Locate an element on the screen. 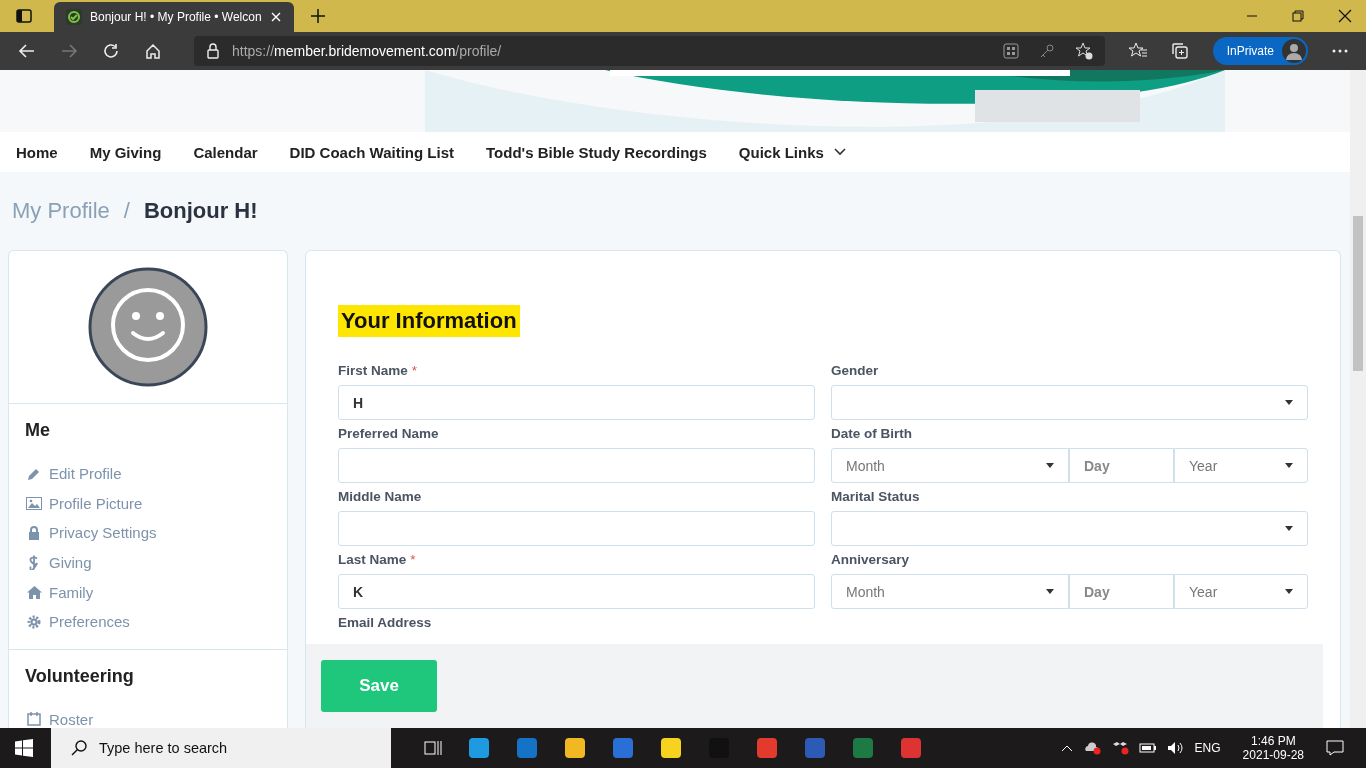  gear-icon is located at coordinates (34, 621).